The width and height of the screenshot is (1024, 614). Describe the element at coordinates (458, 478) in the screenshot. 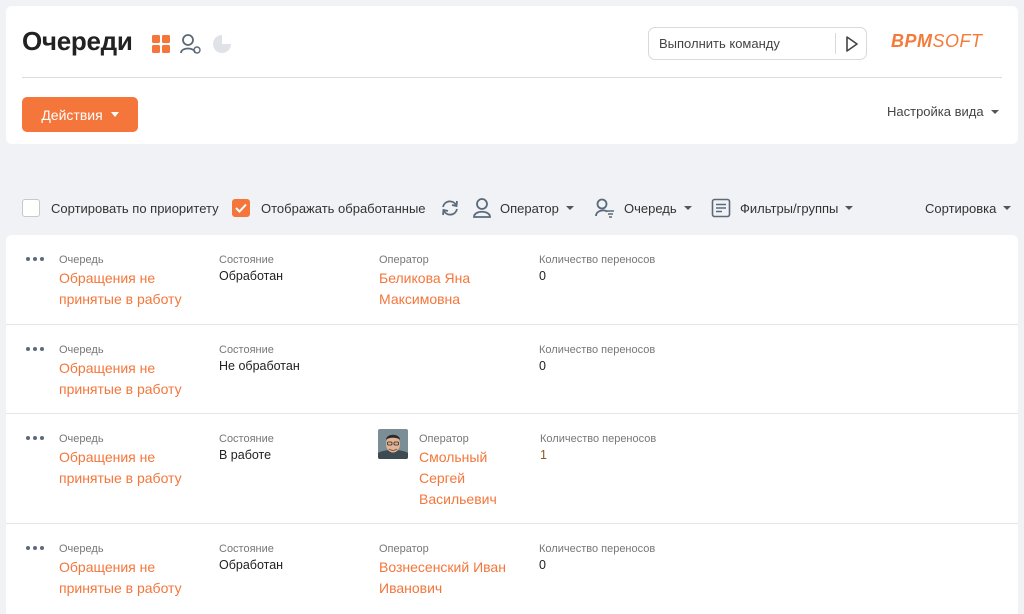

I see `operator-link: Смольный Сергей Васильевич` at that location.